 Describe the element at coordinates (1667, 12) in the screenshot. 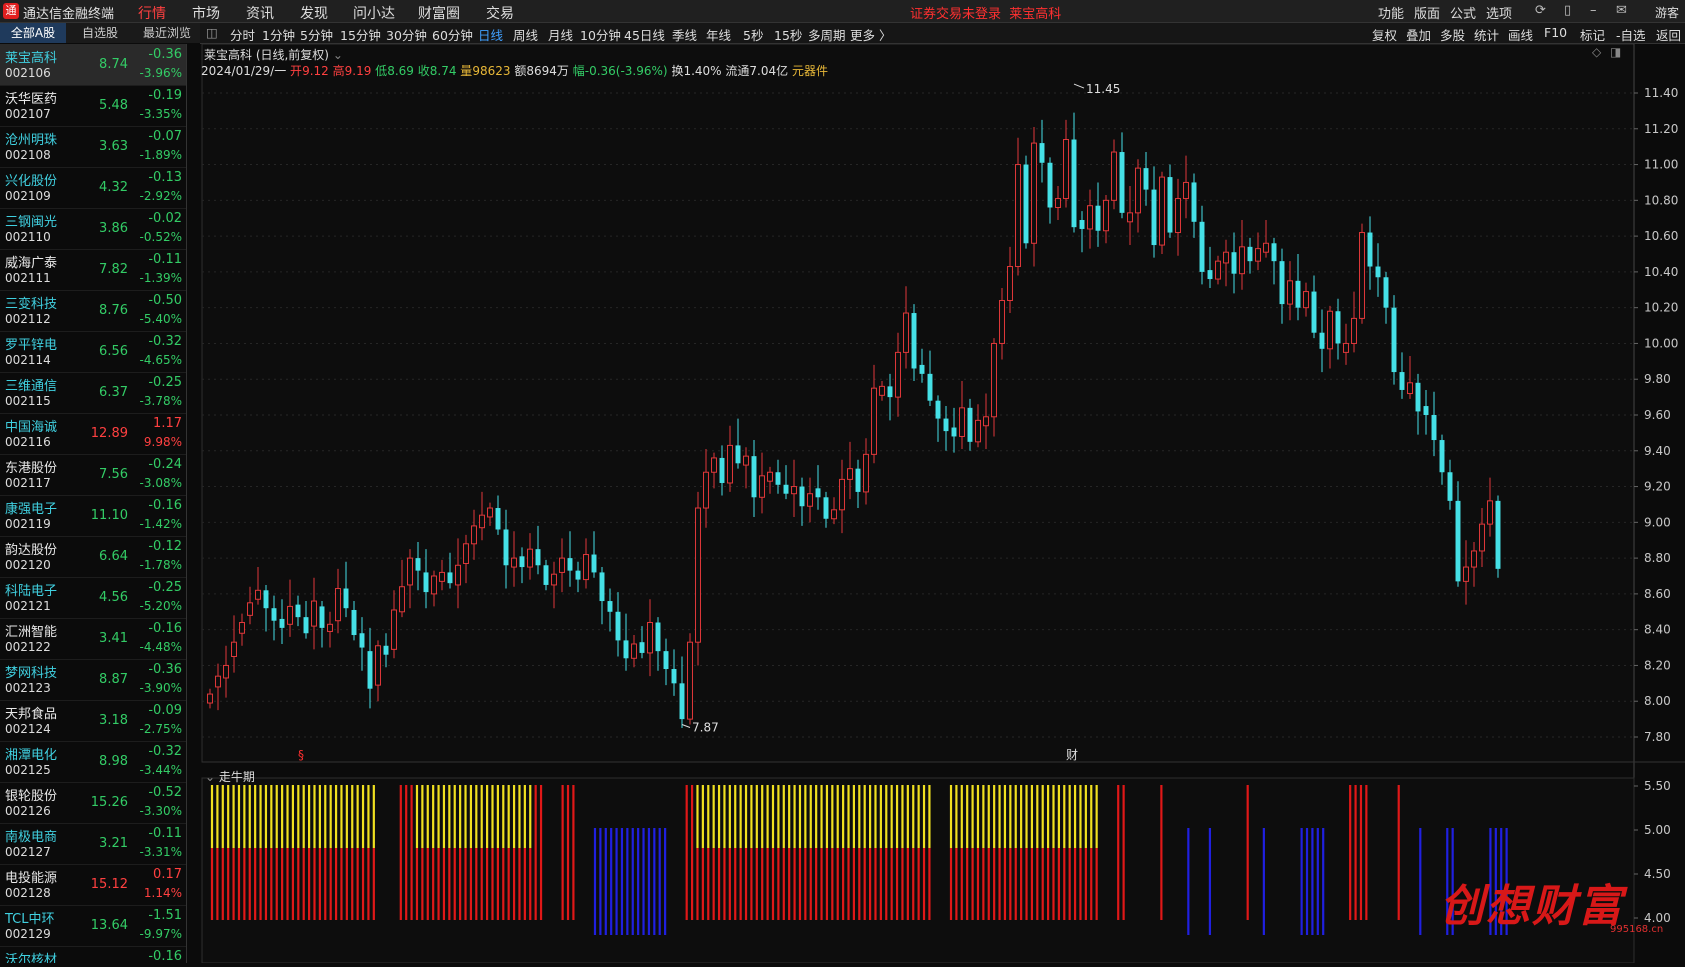

I see `guest-label: 游客` at that location.